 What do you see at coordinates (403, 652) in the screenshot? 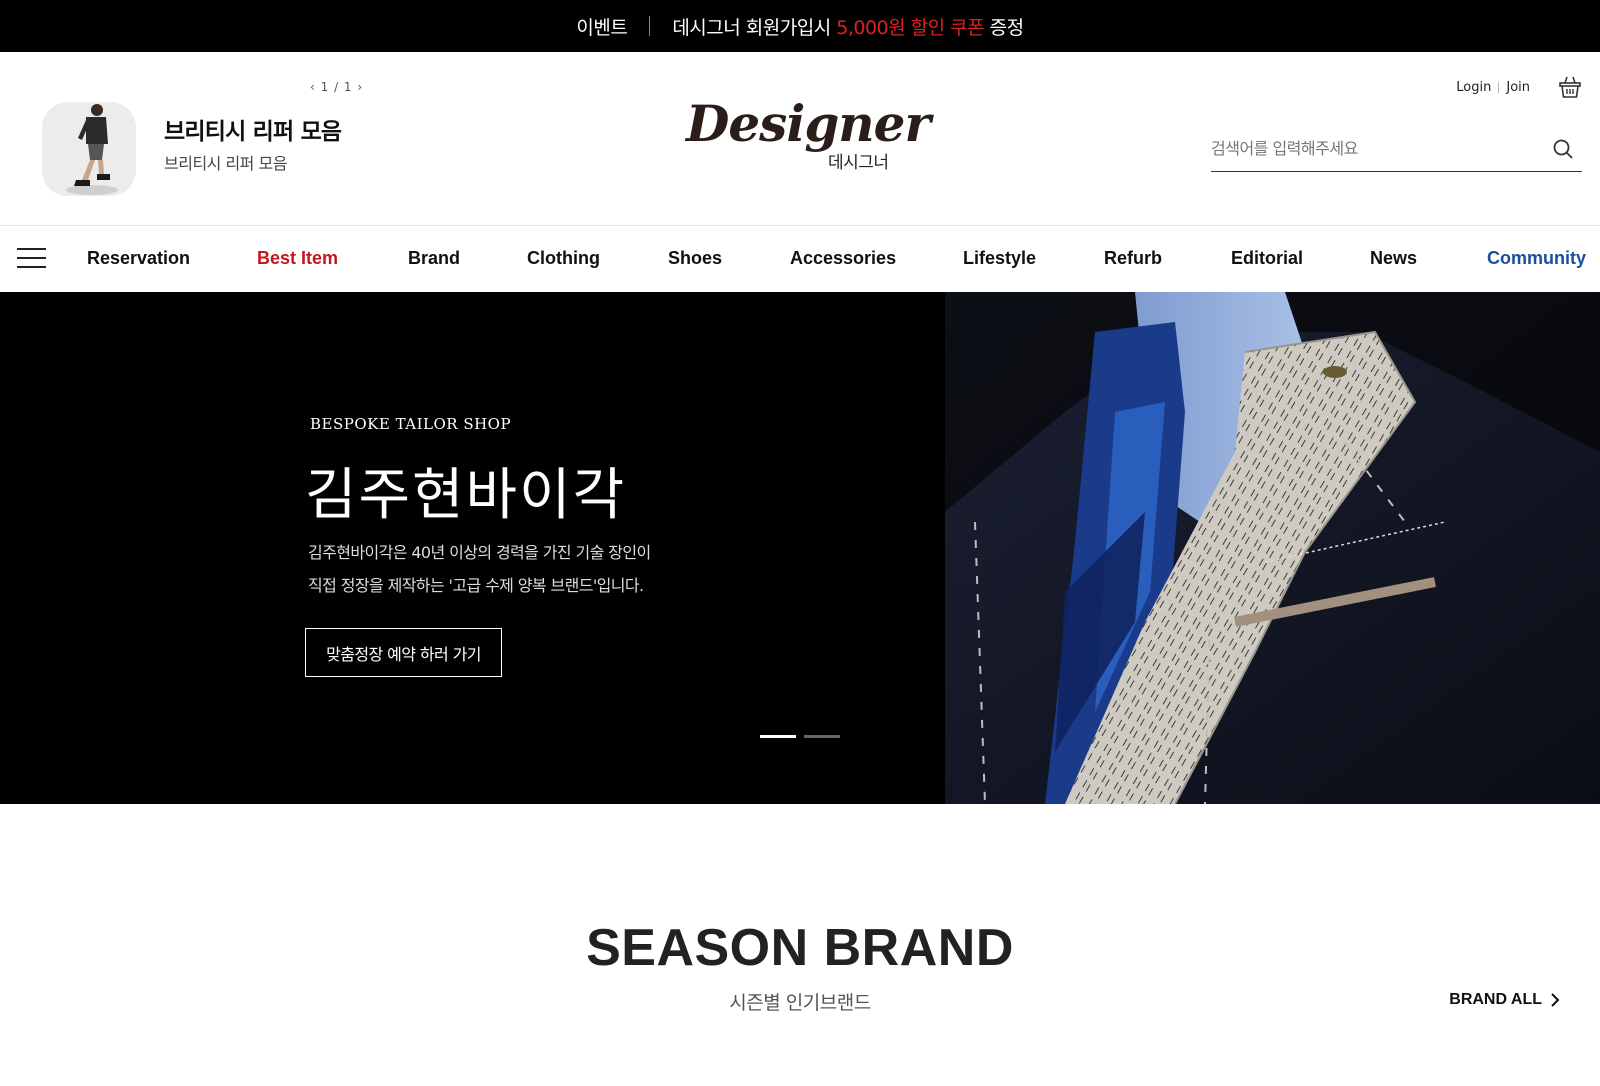
I see `reservation-button: 맞춤정장 예약 하러 가기` at bounding box center [403, 652].